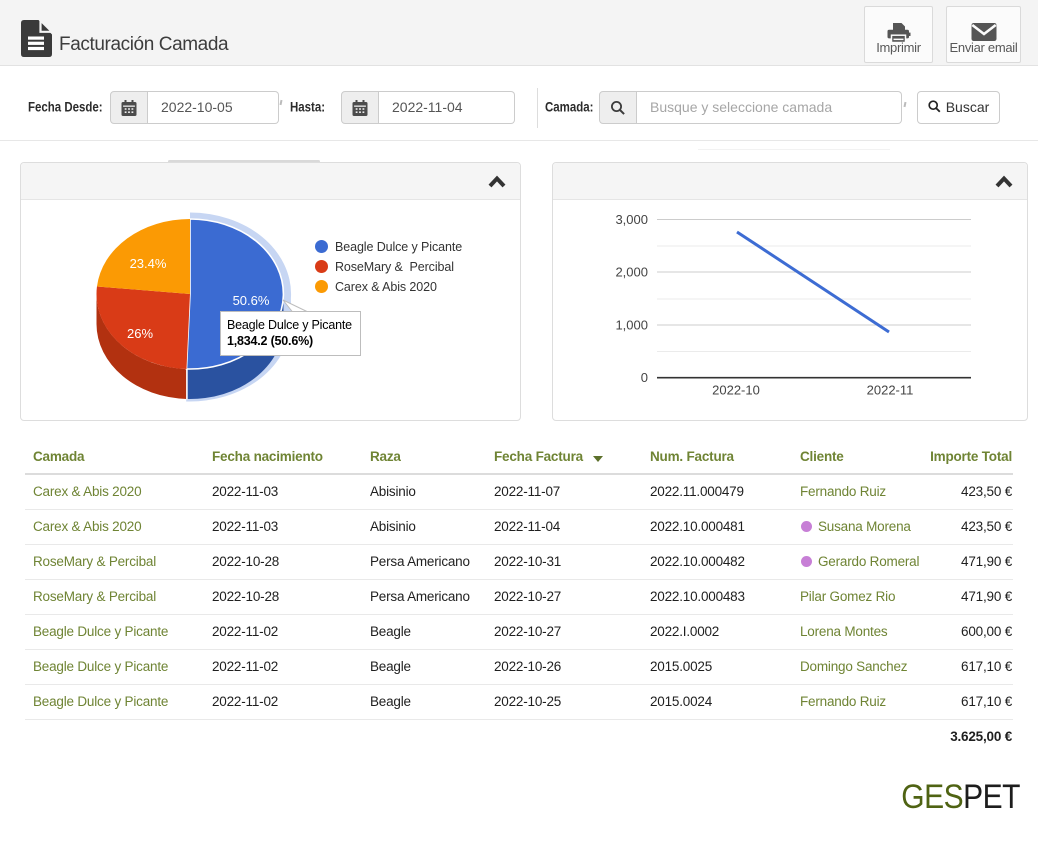 The width and height of the screenshot is (1038, 842). What do you see at coordinates (890, 390) in the screenshot?
I see `svg-text: 2022-11` at bounding box center [890, 390].